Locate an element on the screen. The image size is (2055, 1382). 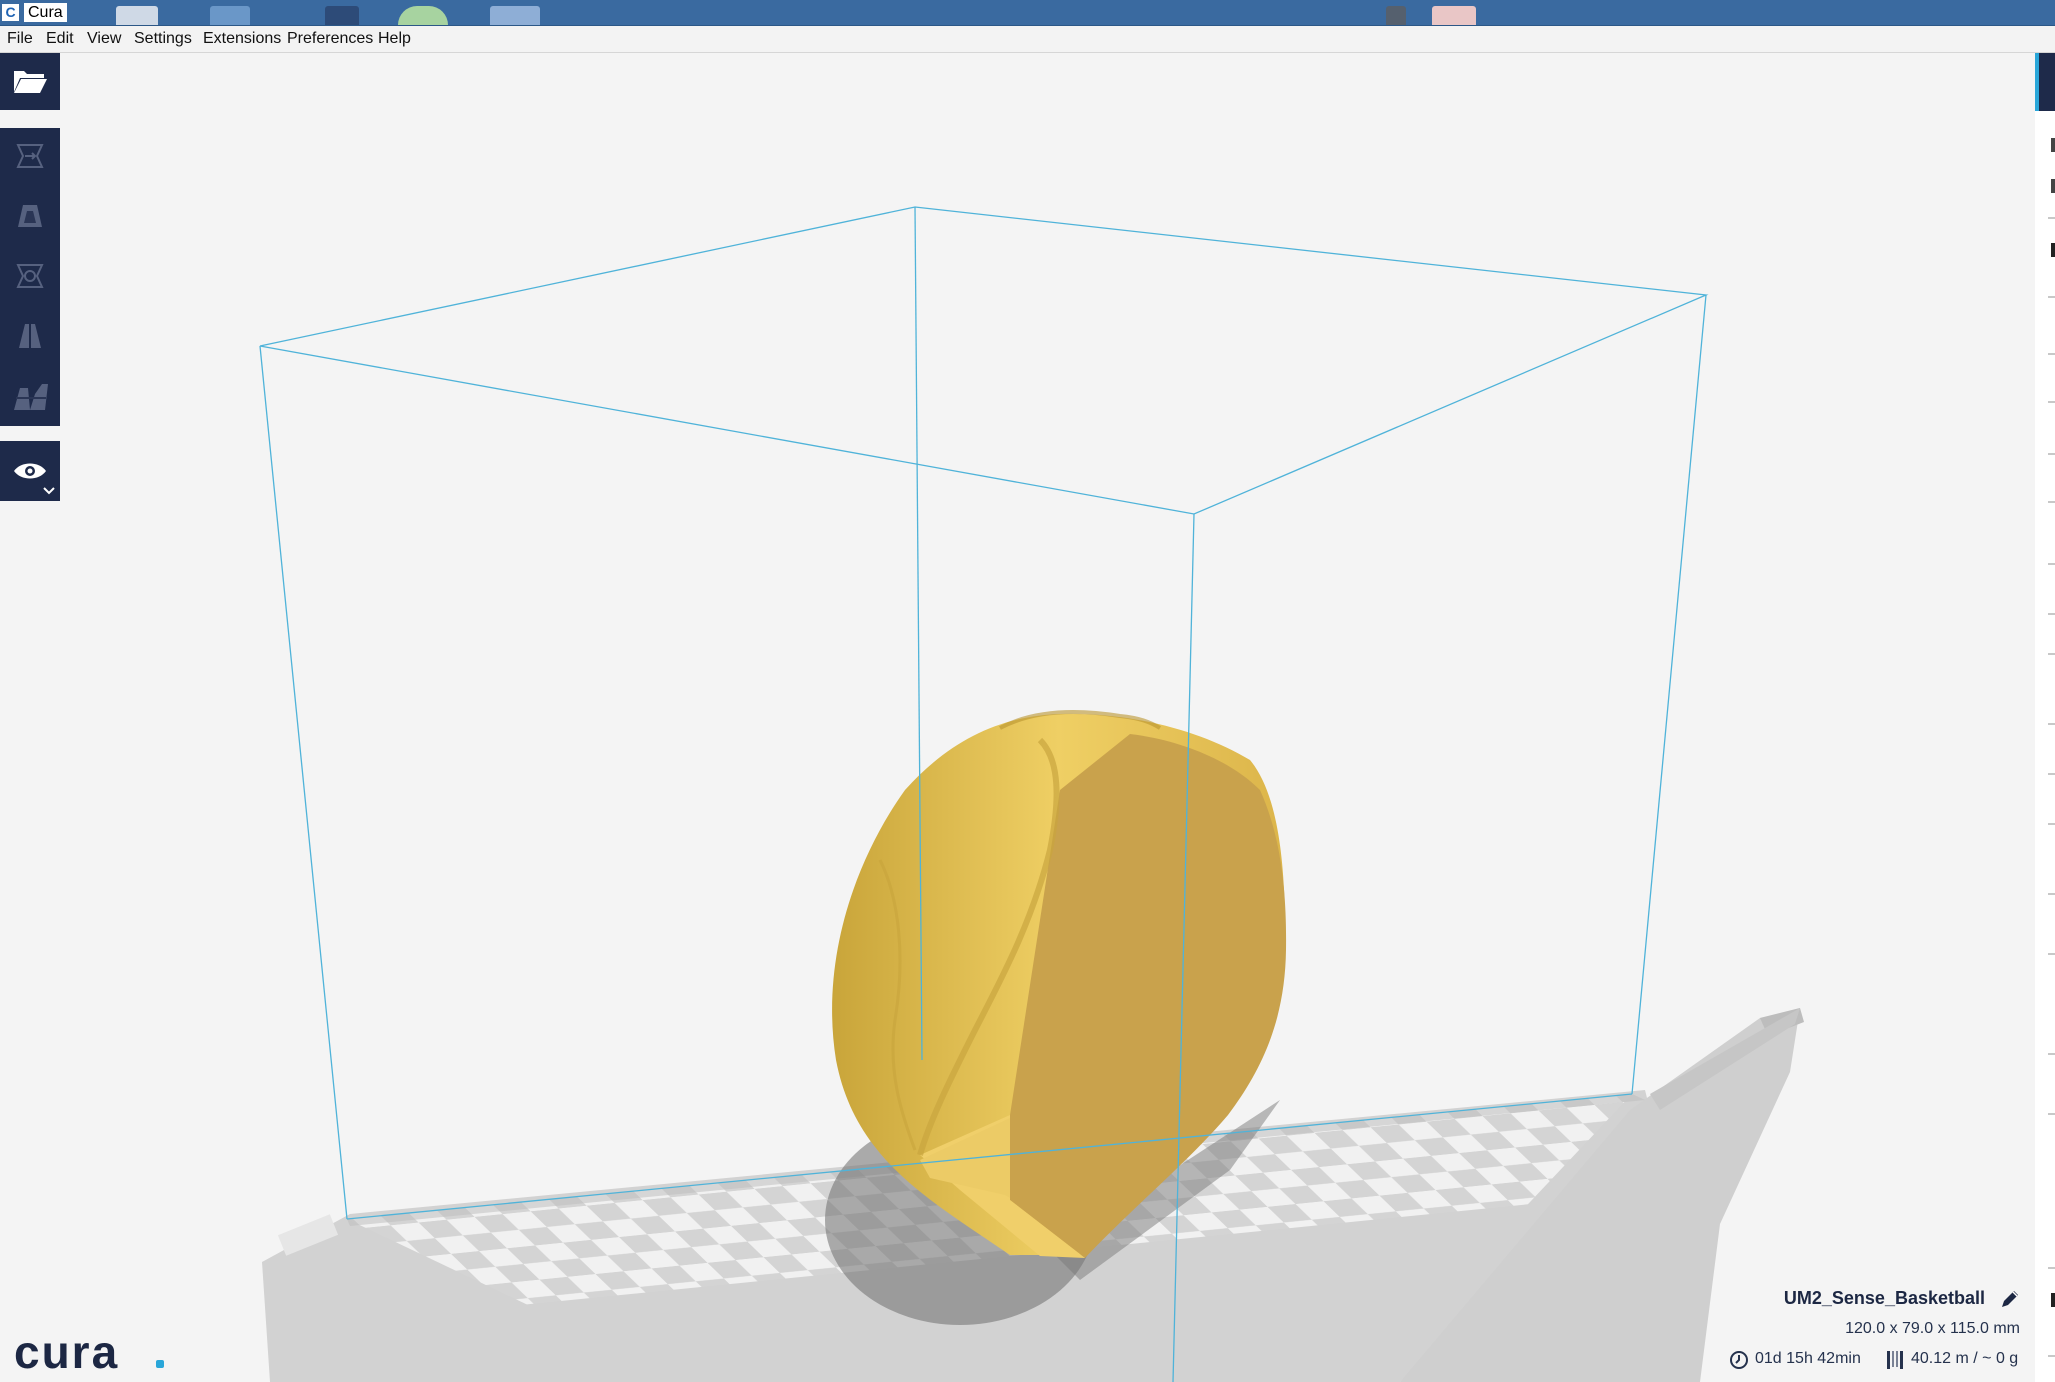
chevron-down-icon is located at coordinates (49, 491).